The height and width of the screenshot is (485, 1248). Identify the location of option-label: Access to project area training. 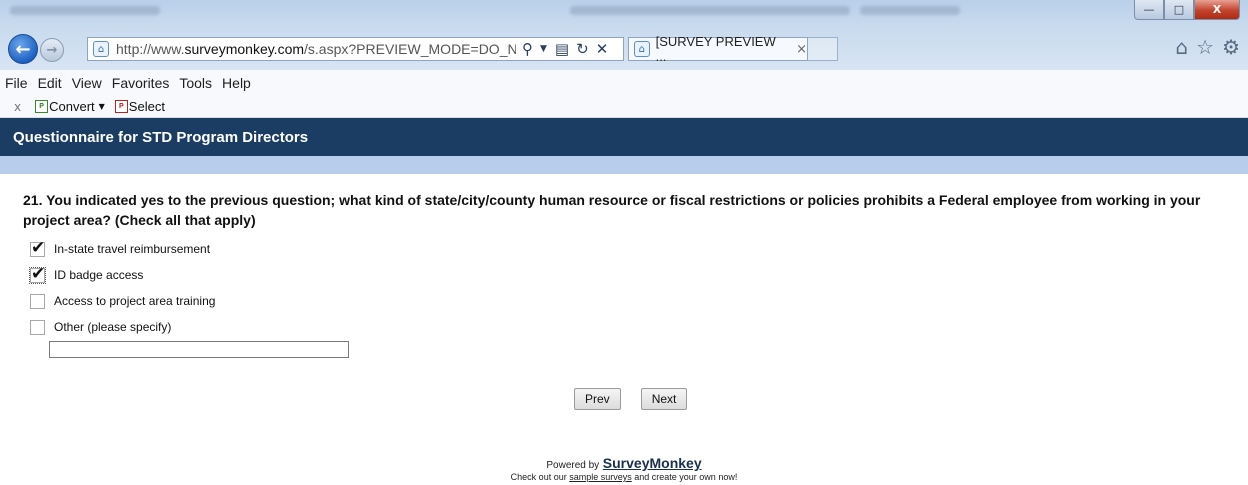
(135, 301).